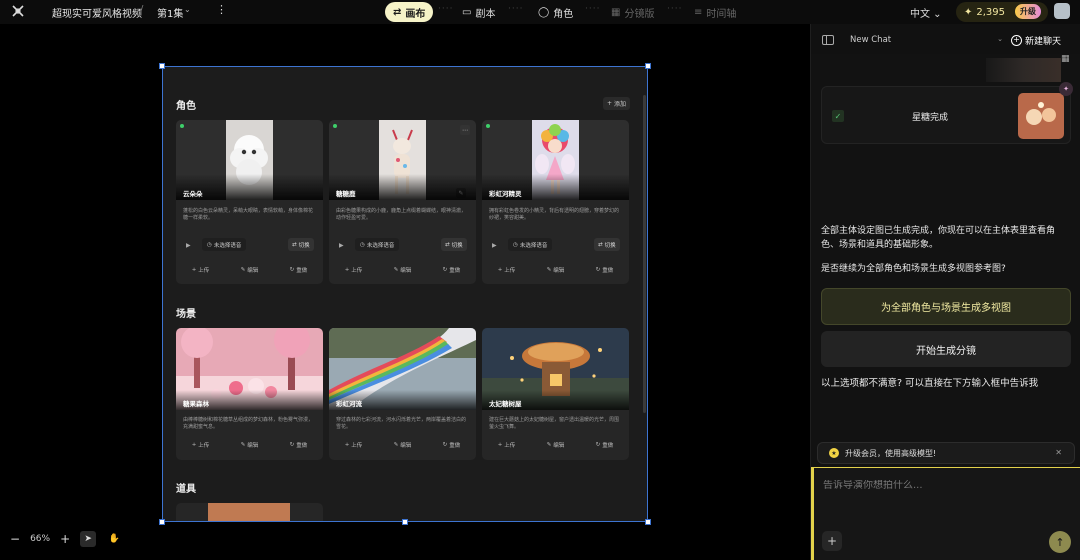 The width and height of the screenshot is (1080, 560). I want to click on more-options-icon: ⋮, so click(221, 9).